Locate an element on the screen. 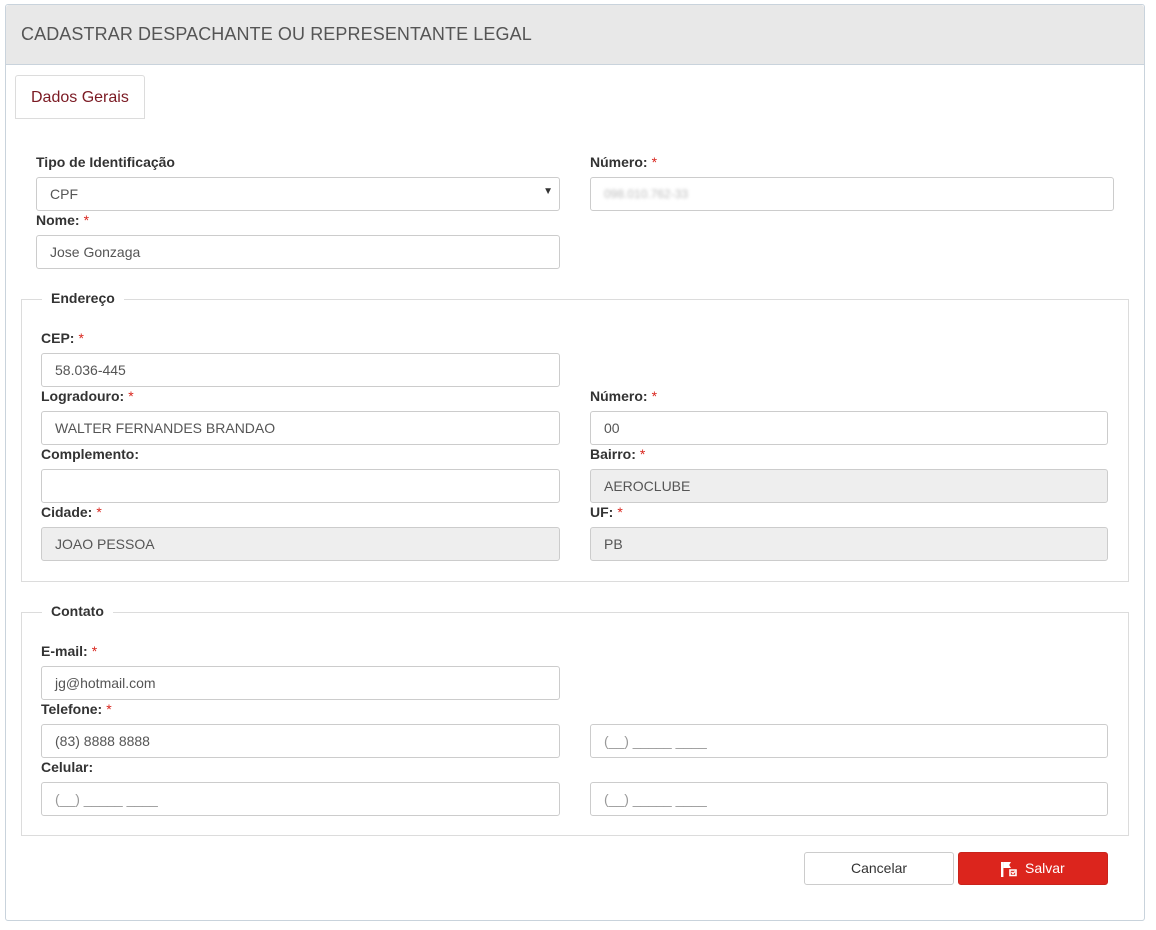 This screenshot has width=1156, height=930. logradouro-input: WALTER FERNANDES BRANDAO is located at coordinates (300, 428).